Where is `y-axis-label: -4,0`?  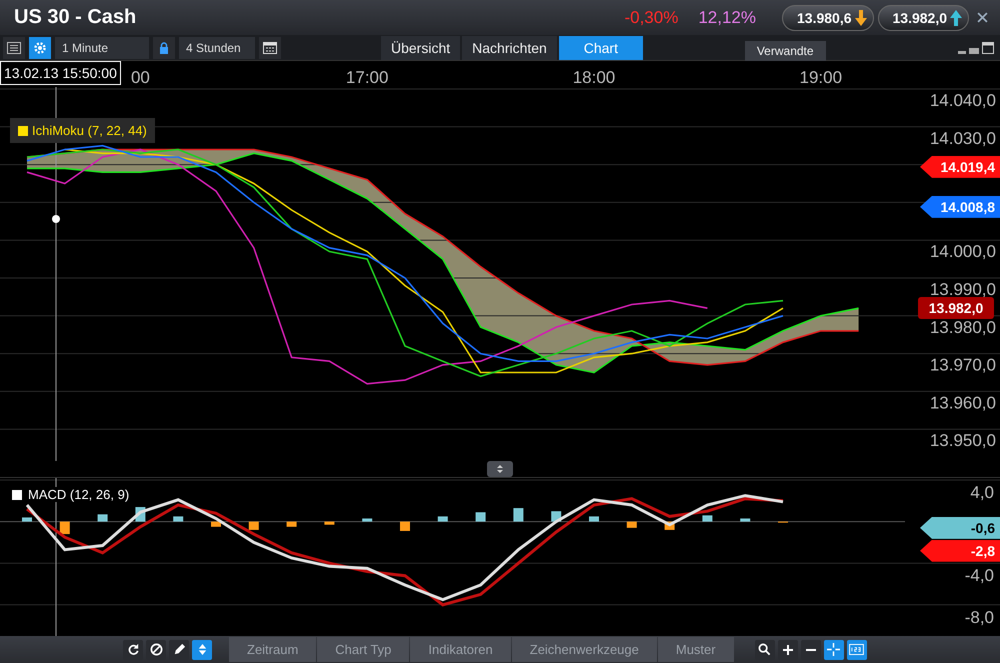
y-axis-label: -4,0 is located at coordinates (979, 576).